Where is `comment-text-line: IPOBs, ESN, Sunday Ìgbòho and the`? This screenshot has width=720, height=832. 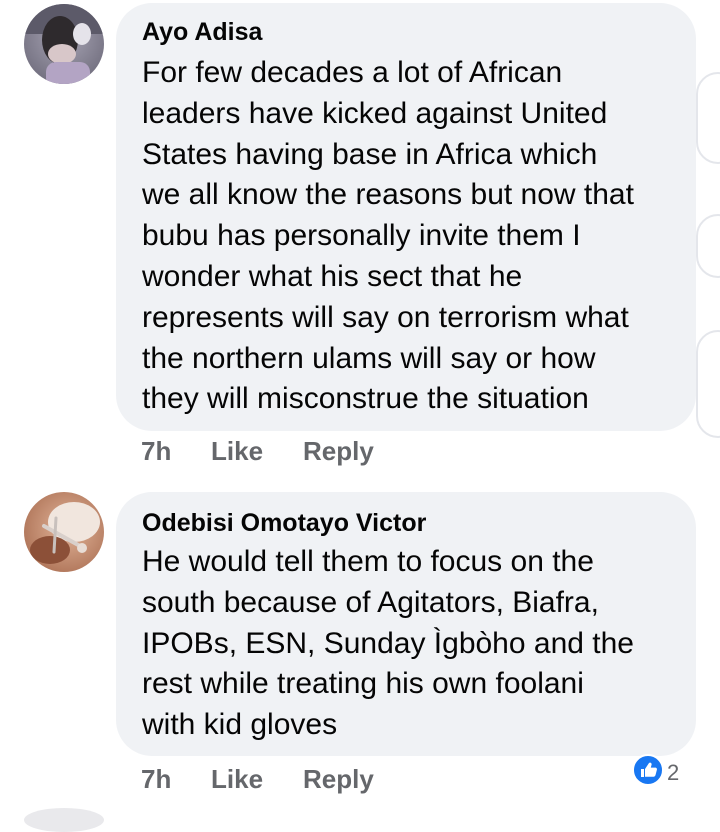 comment-text-line: IPOBs, ESN, Sunday Ìgbòho and the is located at coordinates (388, 643).